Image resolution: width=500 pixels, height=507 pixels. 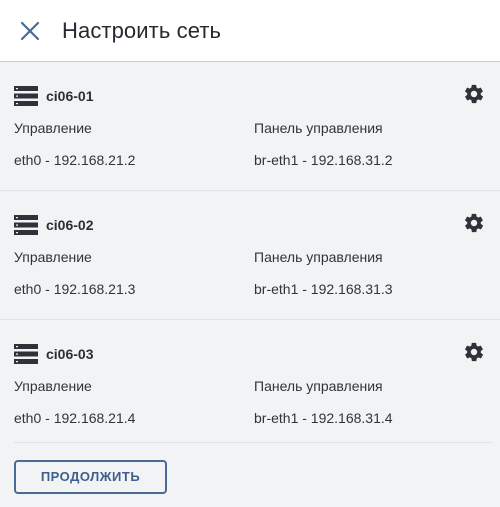 I want to click on divider, so click(x=253, y=442).